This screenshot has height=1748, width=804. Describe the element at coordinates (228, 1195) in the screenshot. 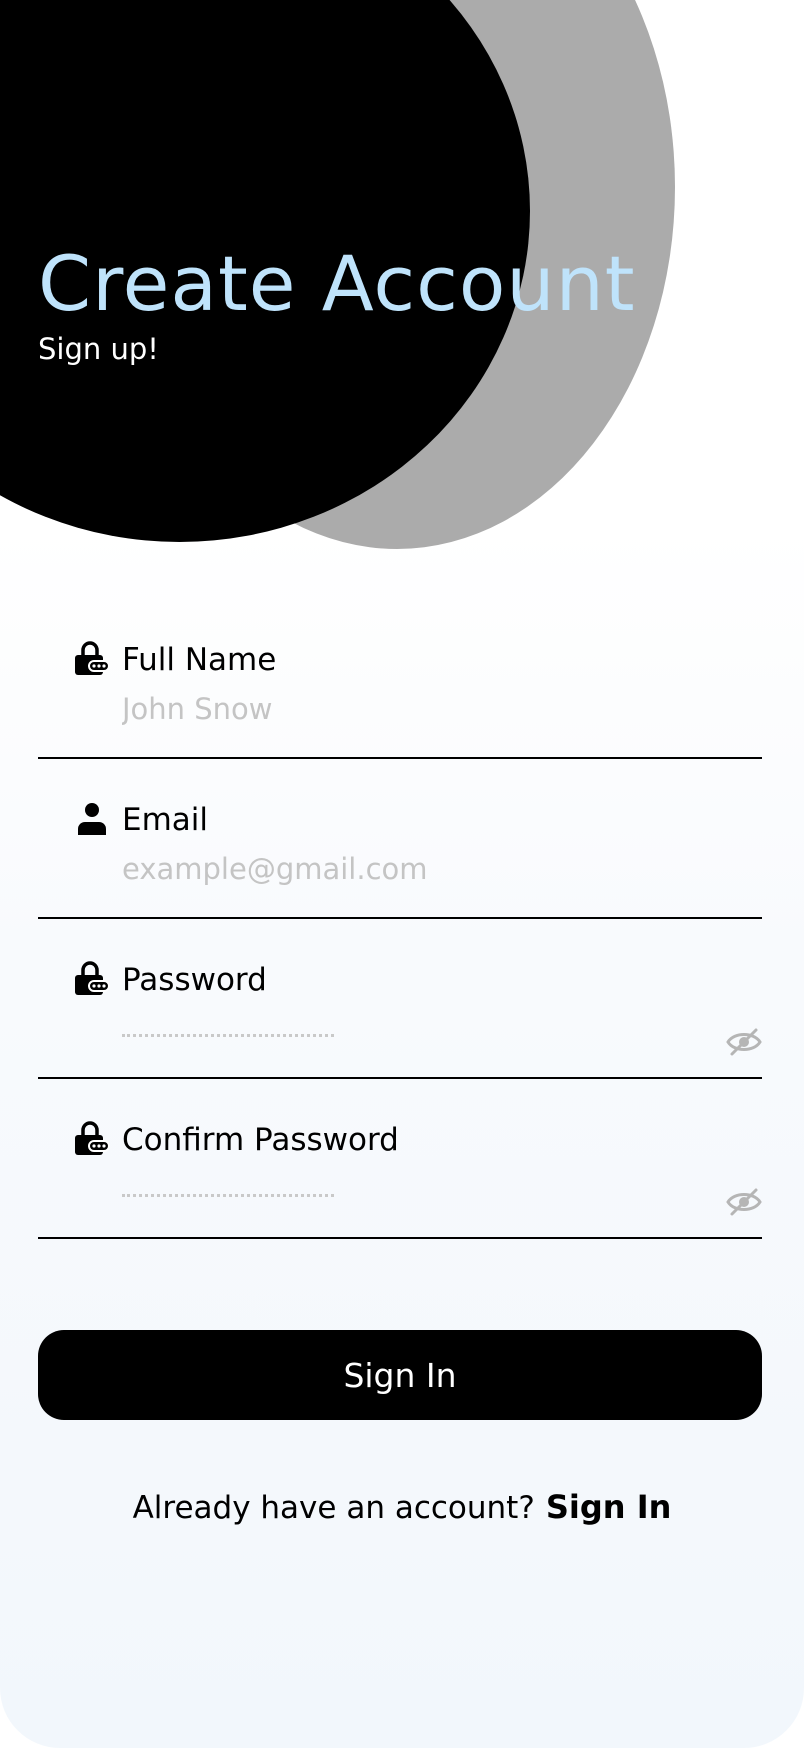

I see `confirm-password-mask` at that location.